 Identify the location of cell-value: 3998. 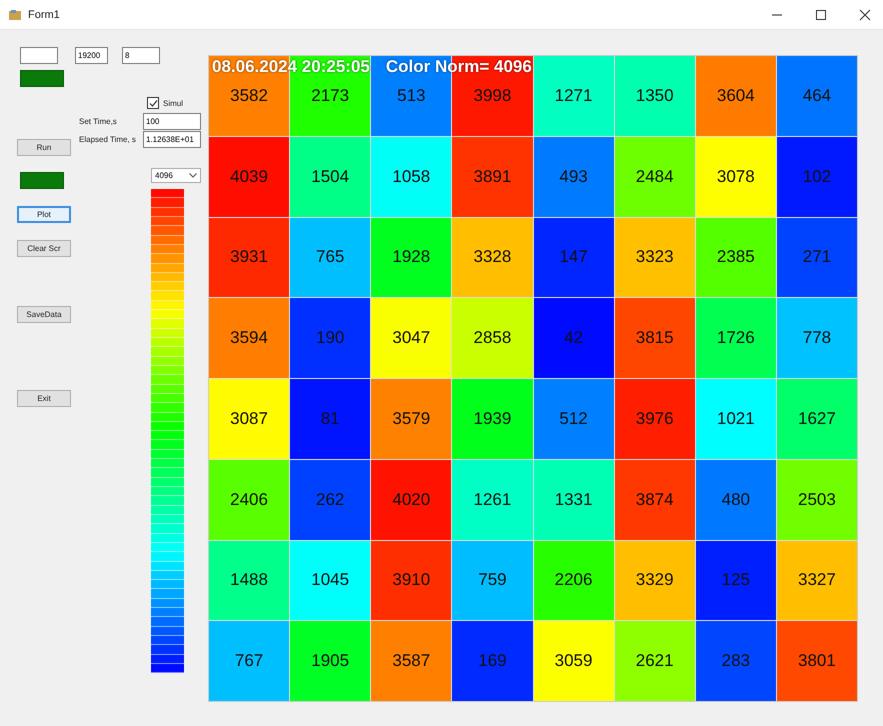
(493, 96).